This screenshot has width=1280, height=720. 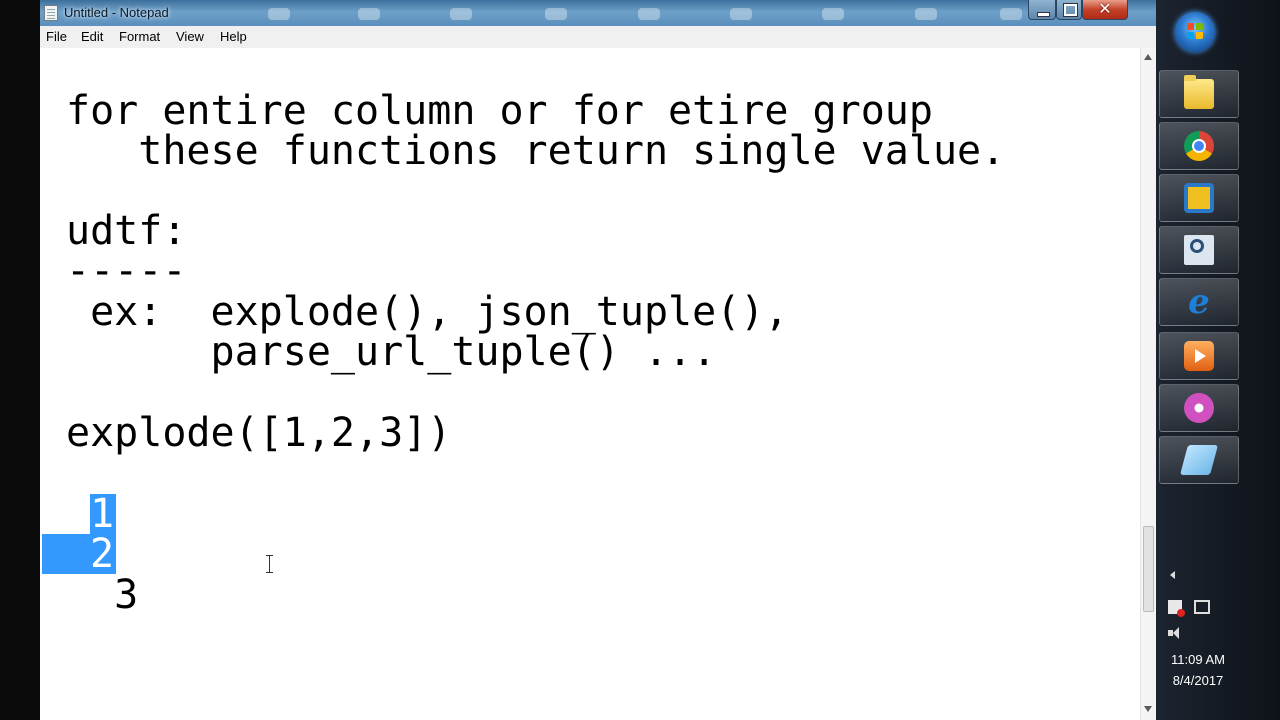 What do you see at coordinates (92, 36) in the screenshot?
I see `menu-edit: Edit` at bounding box center [92, 36].